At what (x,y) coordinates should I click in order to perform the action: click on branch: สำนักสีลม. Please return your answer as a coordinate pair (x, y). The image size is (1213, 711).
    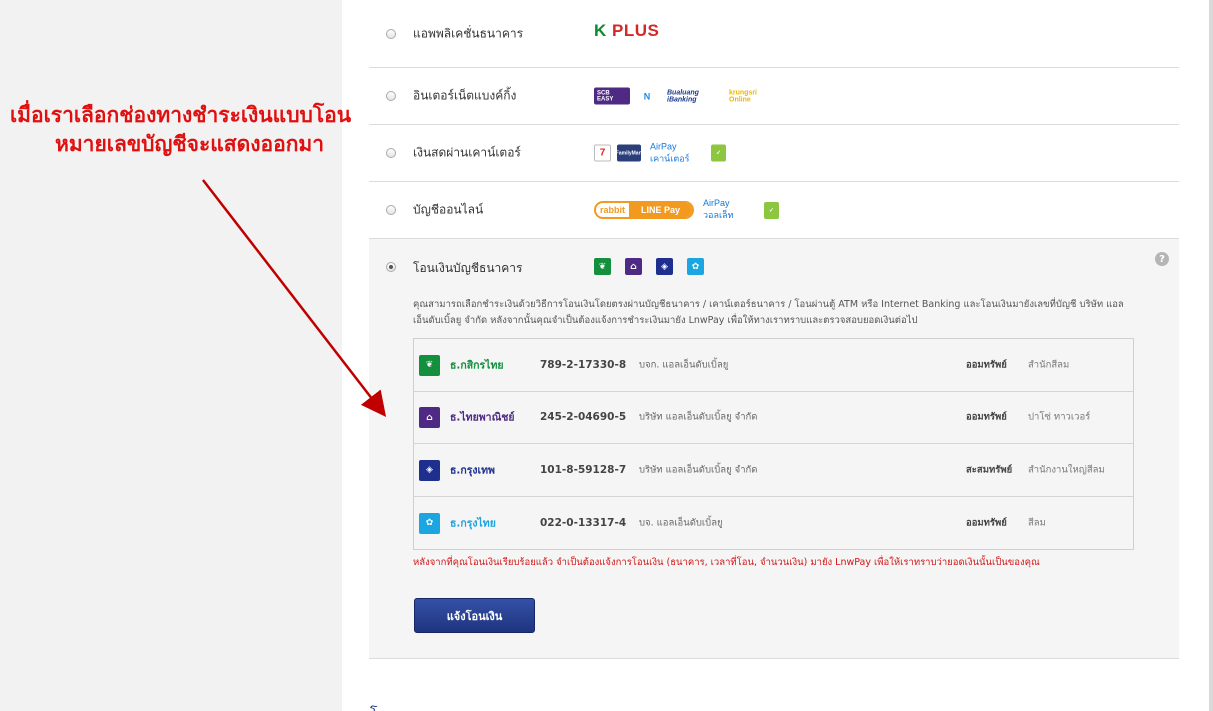
    Looking at the image, I should click on (1049, 365).